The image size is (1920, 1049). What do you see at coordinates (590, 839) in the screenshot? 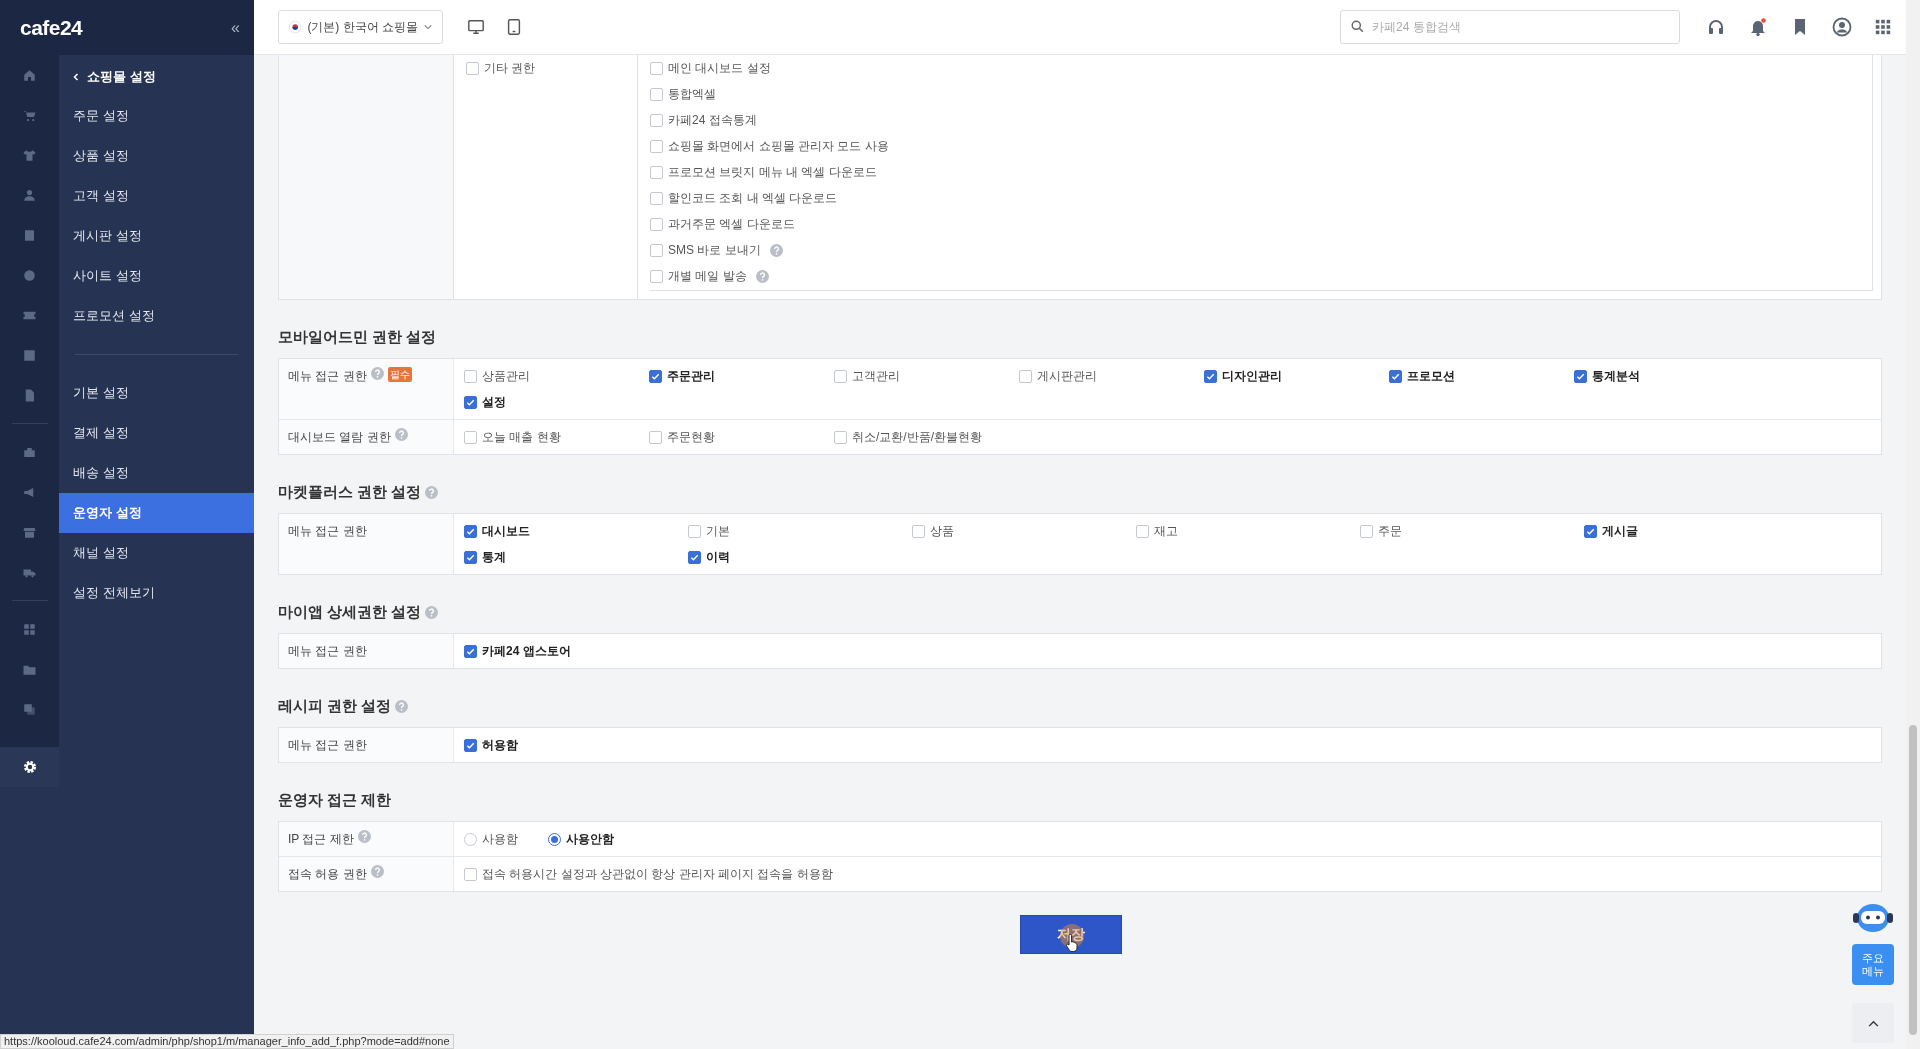
I see `option-label: 사용안함` at bounding box center [590, 839].